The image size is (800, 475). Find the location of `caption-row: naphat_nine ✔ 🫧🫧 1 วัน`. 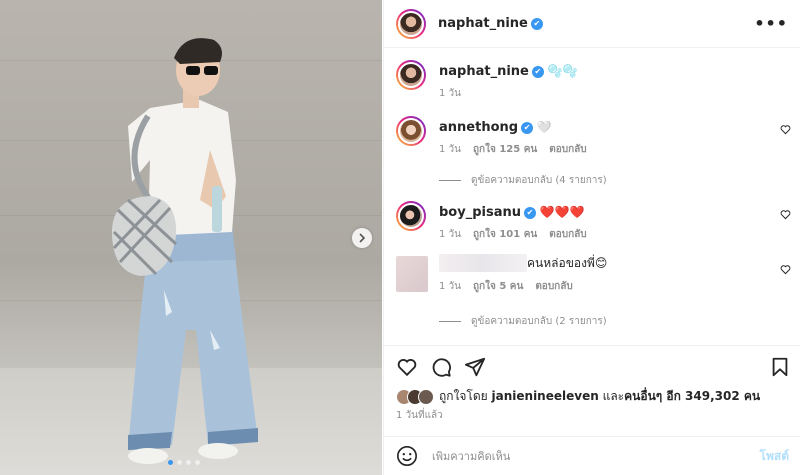

caption-row: naphat_nine ✔ 🫧🫧 1 วัน is located at coordinates (593, 80).